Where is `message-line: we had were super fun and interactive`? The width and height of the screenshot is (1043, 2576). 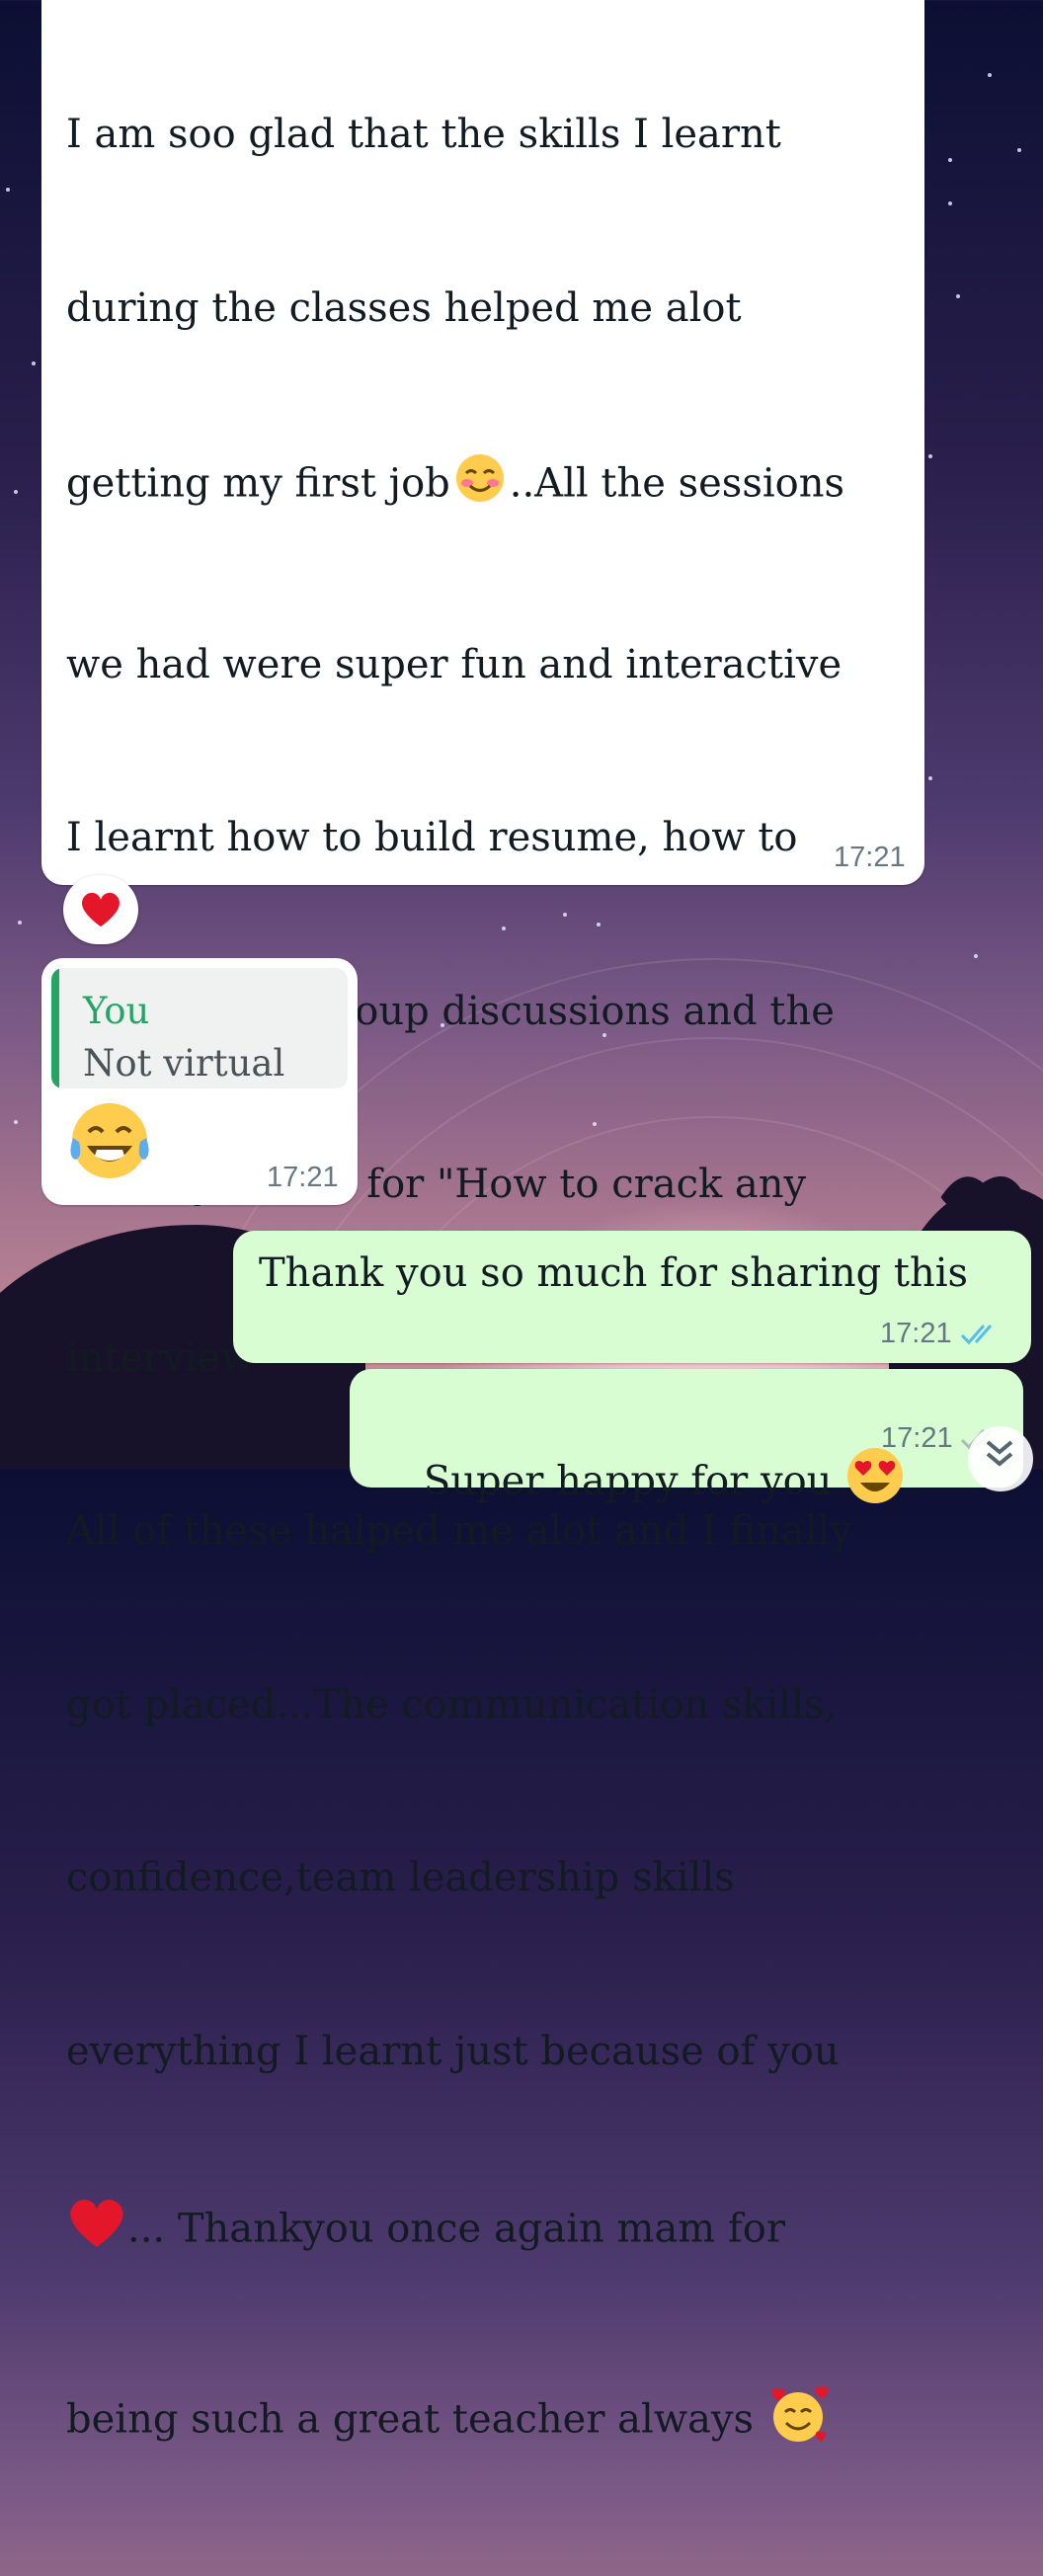
message-line: we had were super fun and interactive is located at coordinates (454, 664).